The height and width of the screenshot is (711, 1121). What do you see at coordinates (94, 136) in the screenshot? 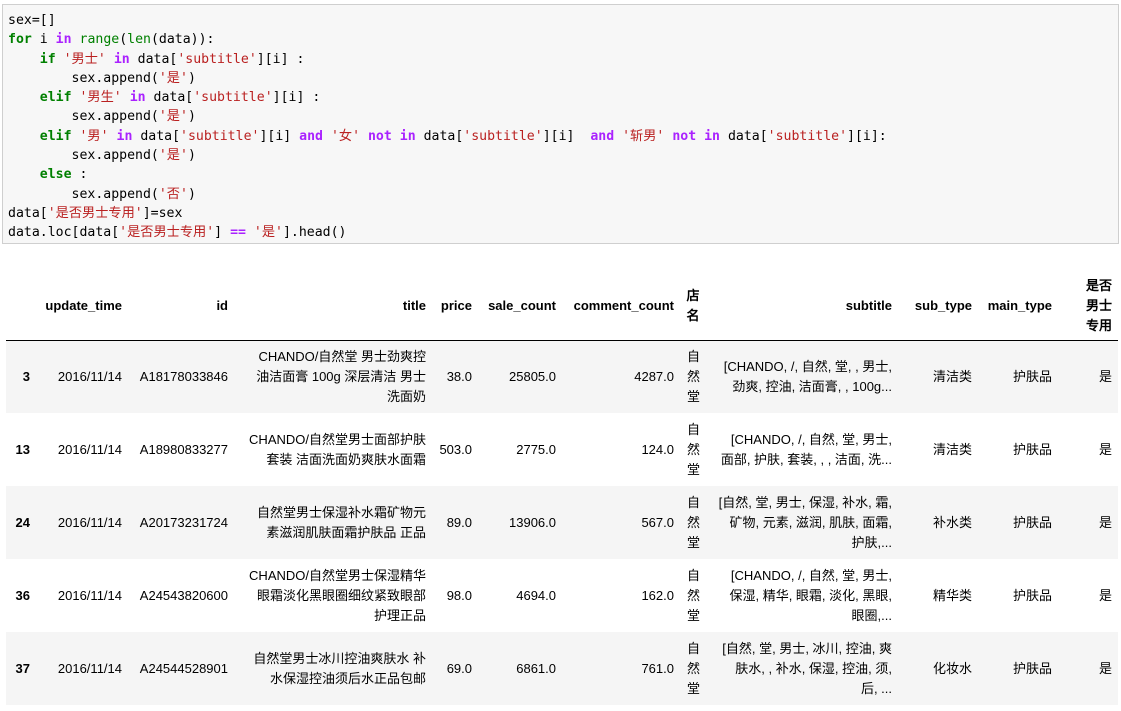
I see `code-token: '男'` at bounding box center [94, 136].